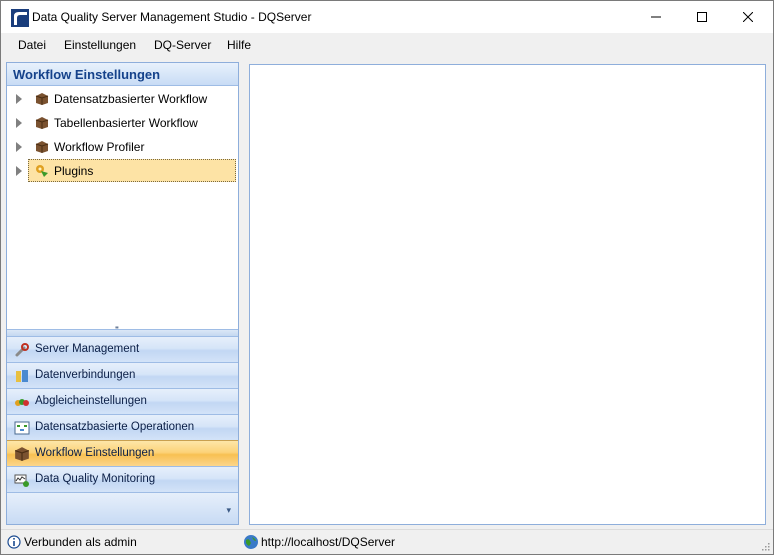  Describe the element at coordinates (87, 349) in the screenshot. I see `nav-label: Server Management` at that location.